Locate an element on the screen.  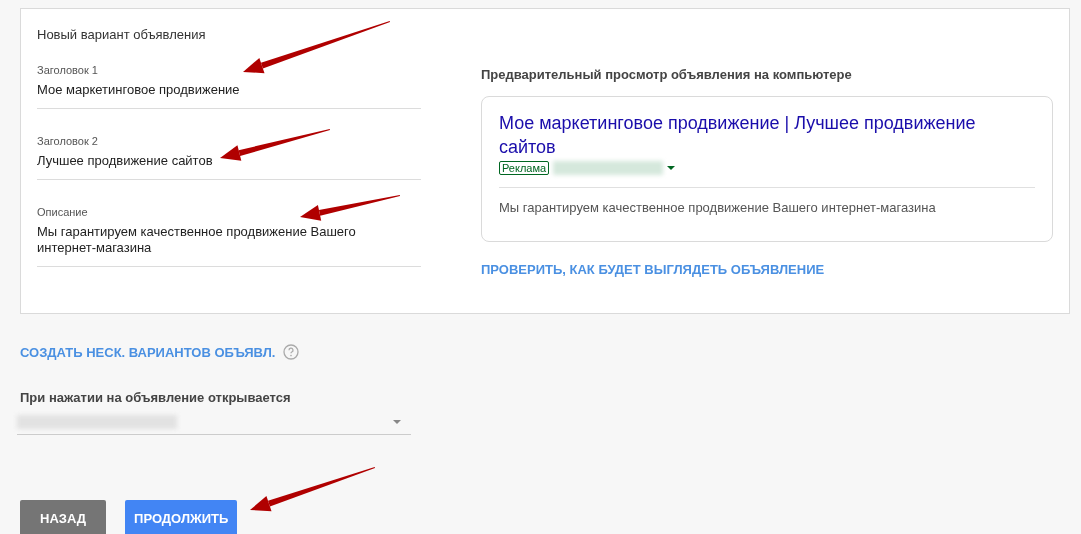
help-icon is located at coordinates (291, 352).